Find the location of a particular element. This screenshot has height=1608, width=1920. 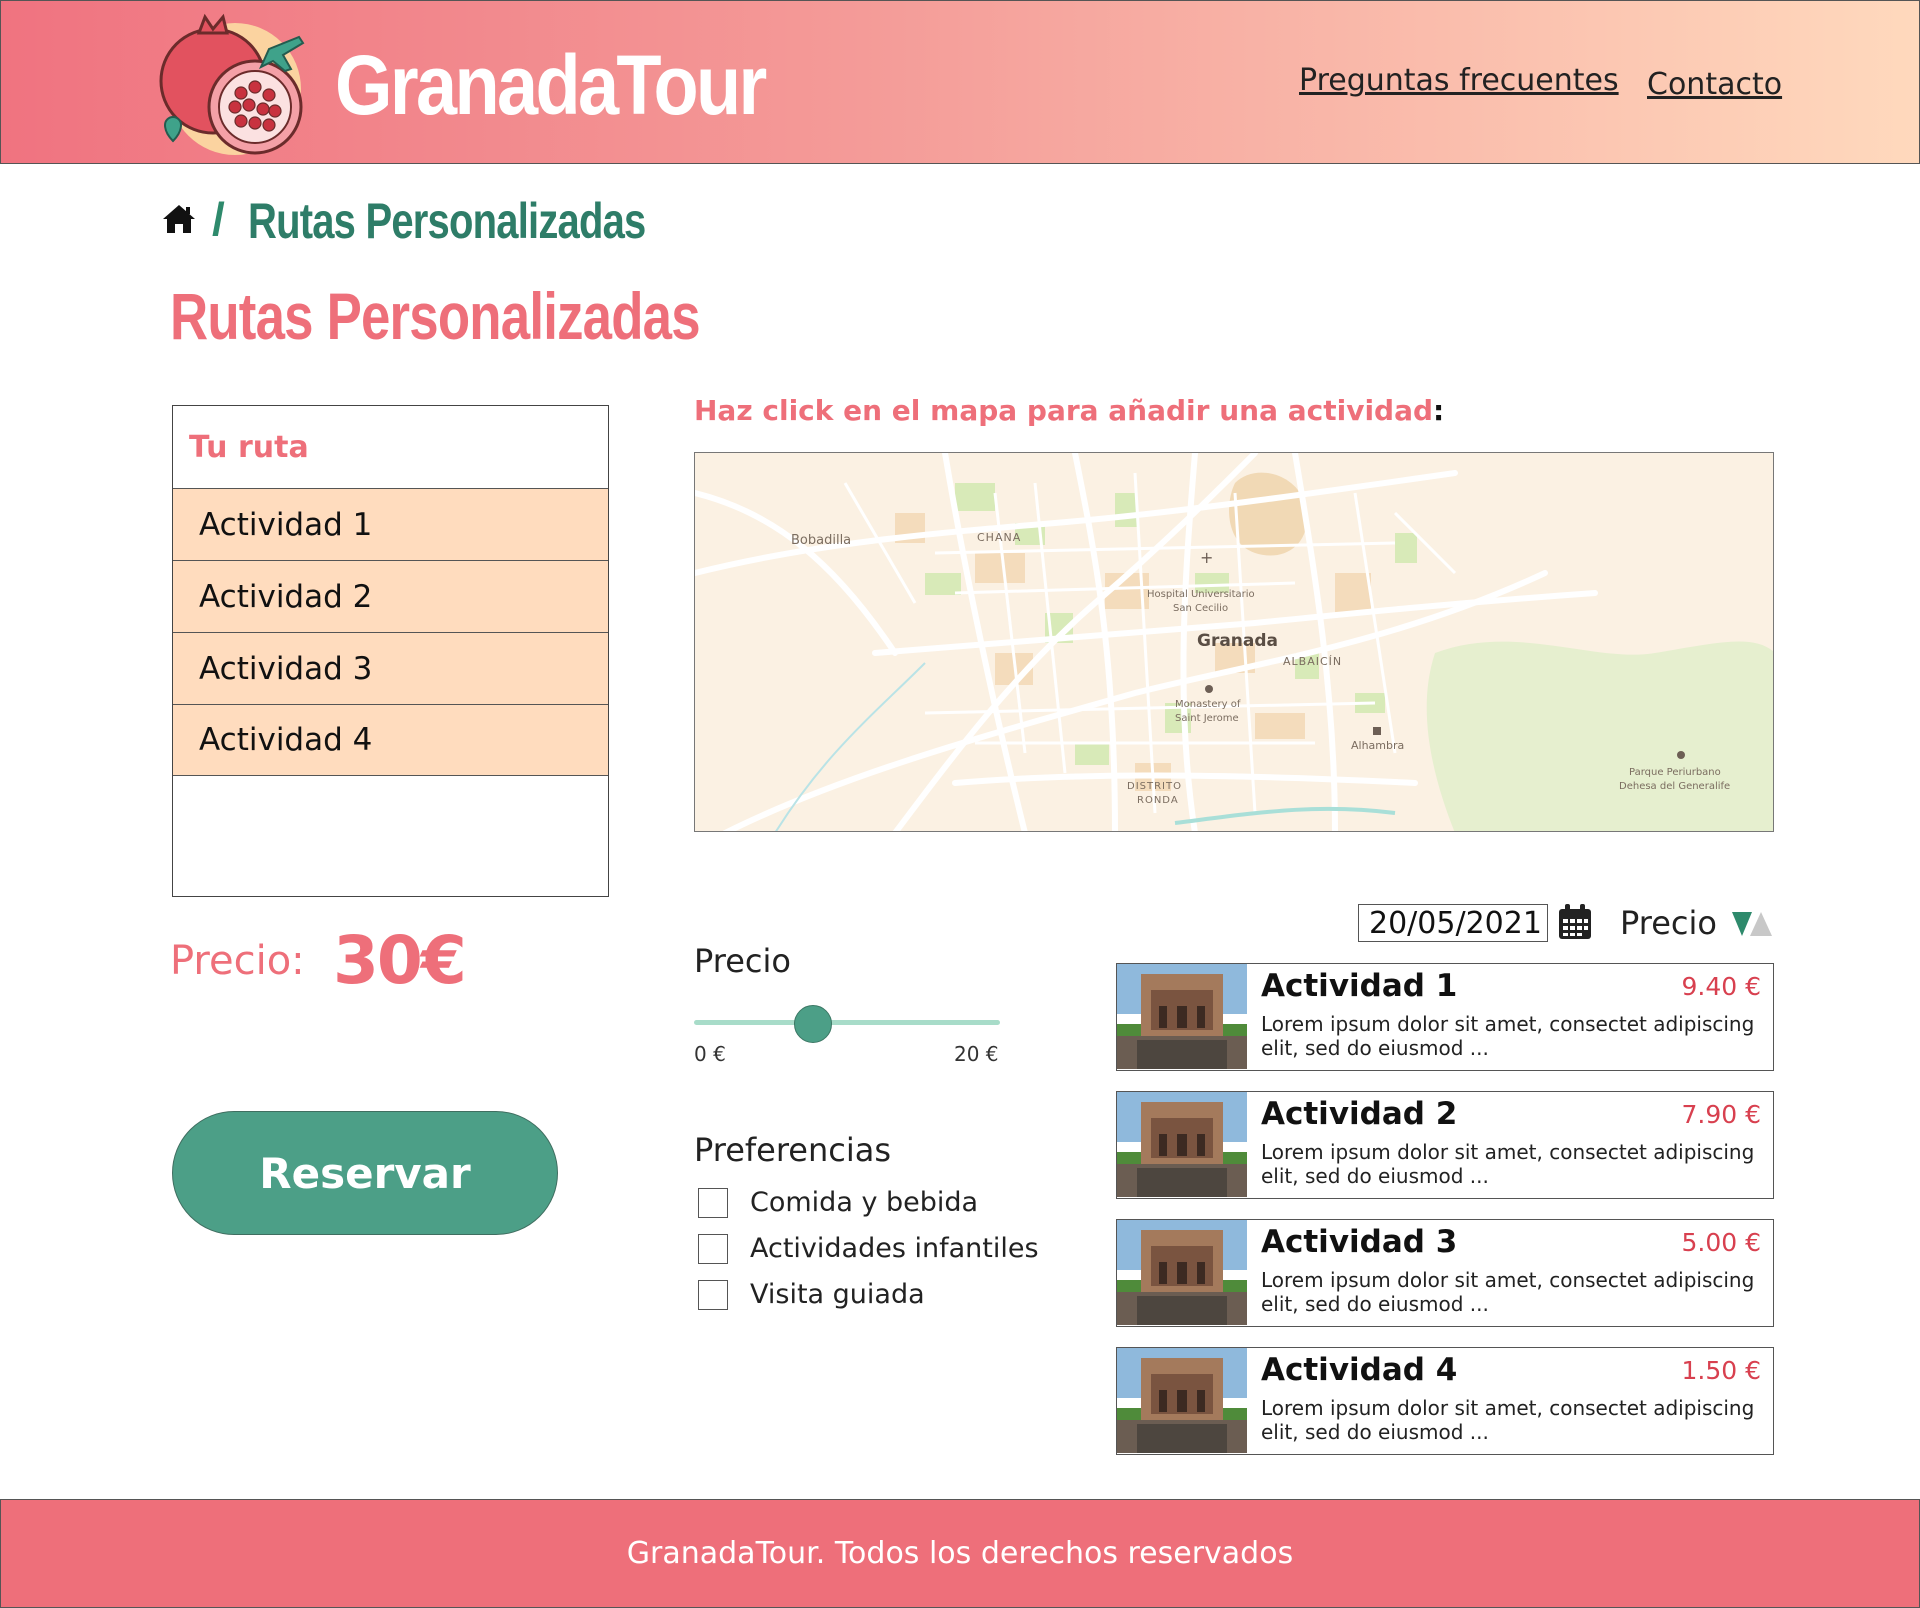

date-input: 20/05/2021 is located at coordinates (1453, 923).